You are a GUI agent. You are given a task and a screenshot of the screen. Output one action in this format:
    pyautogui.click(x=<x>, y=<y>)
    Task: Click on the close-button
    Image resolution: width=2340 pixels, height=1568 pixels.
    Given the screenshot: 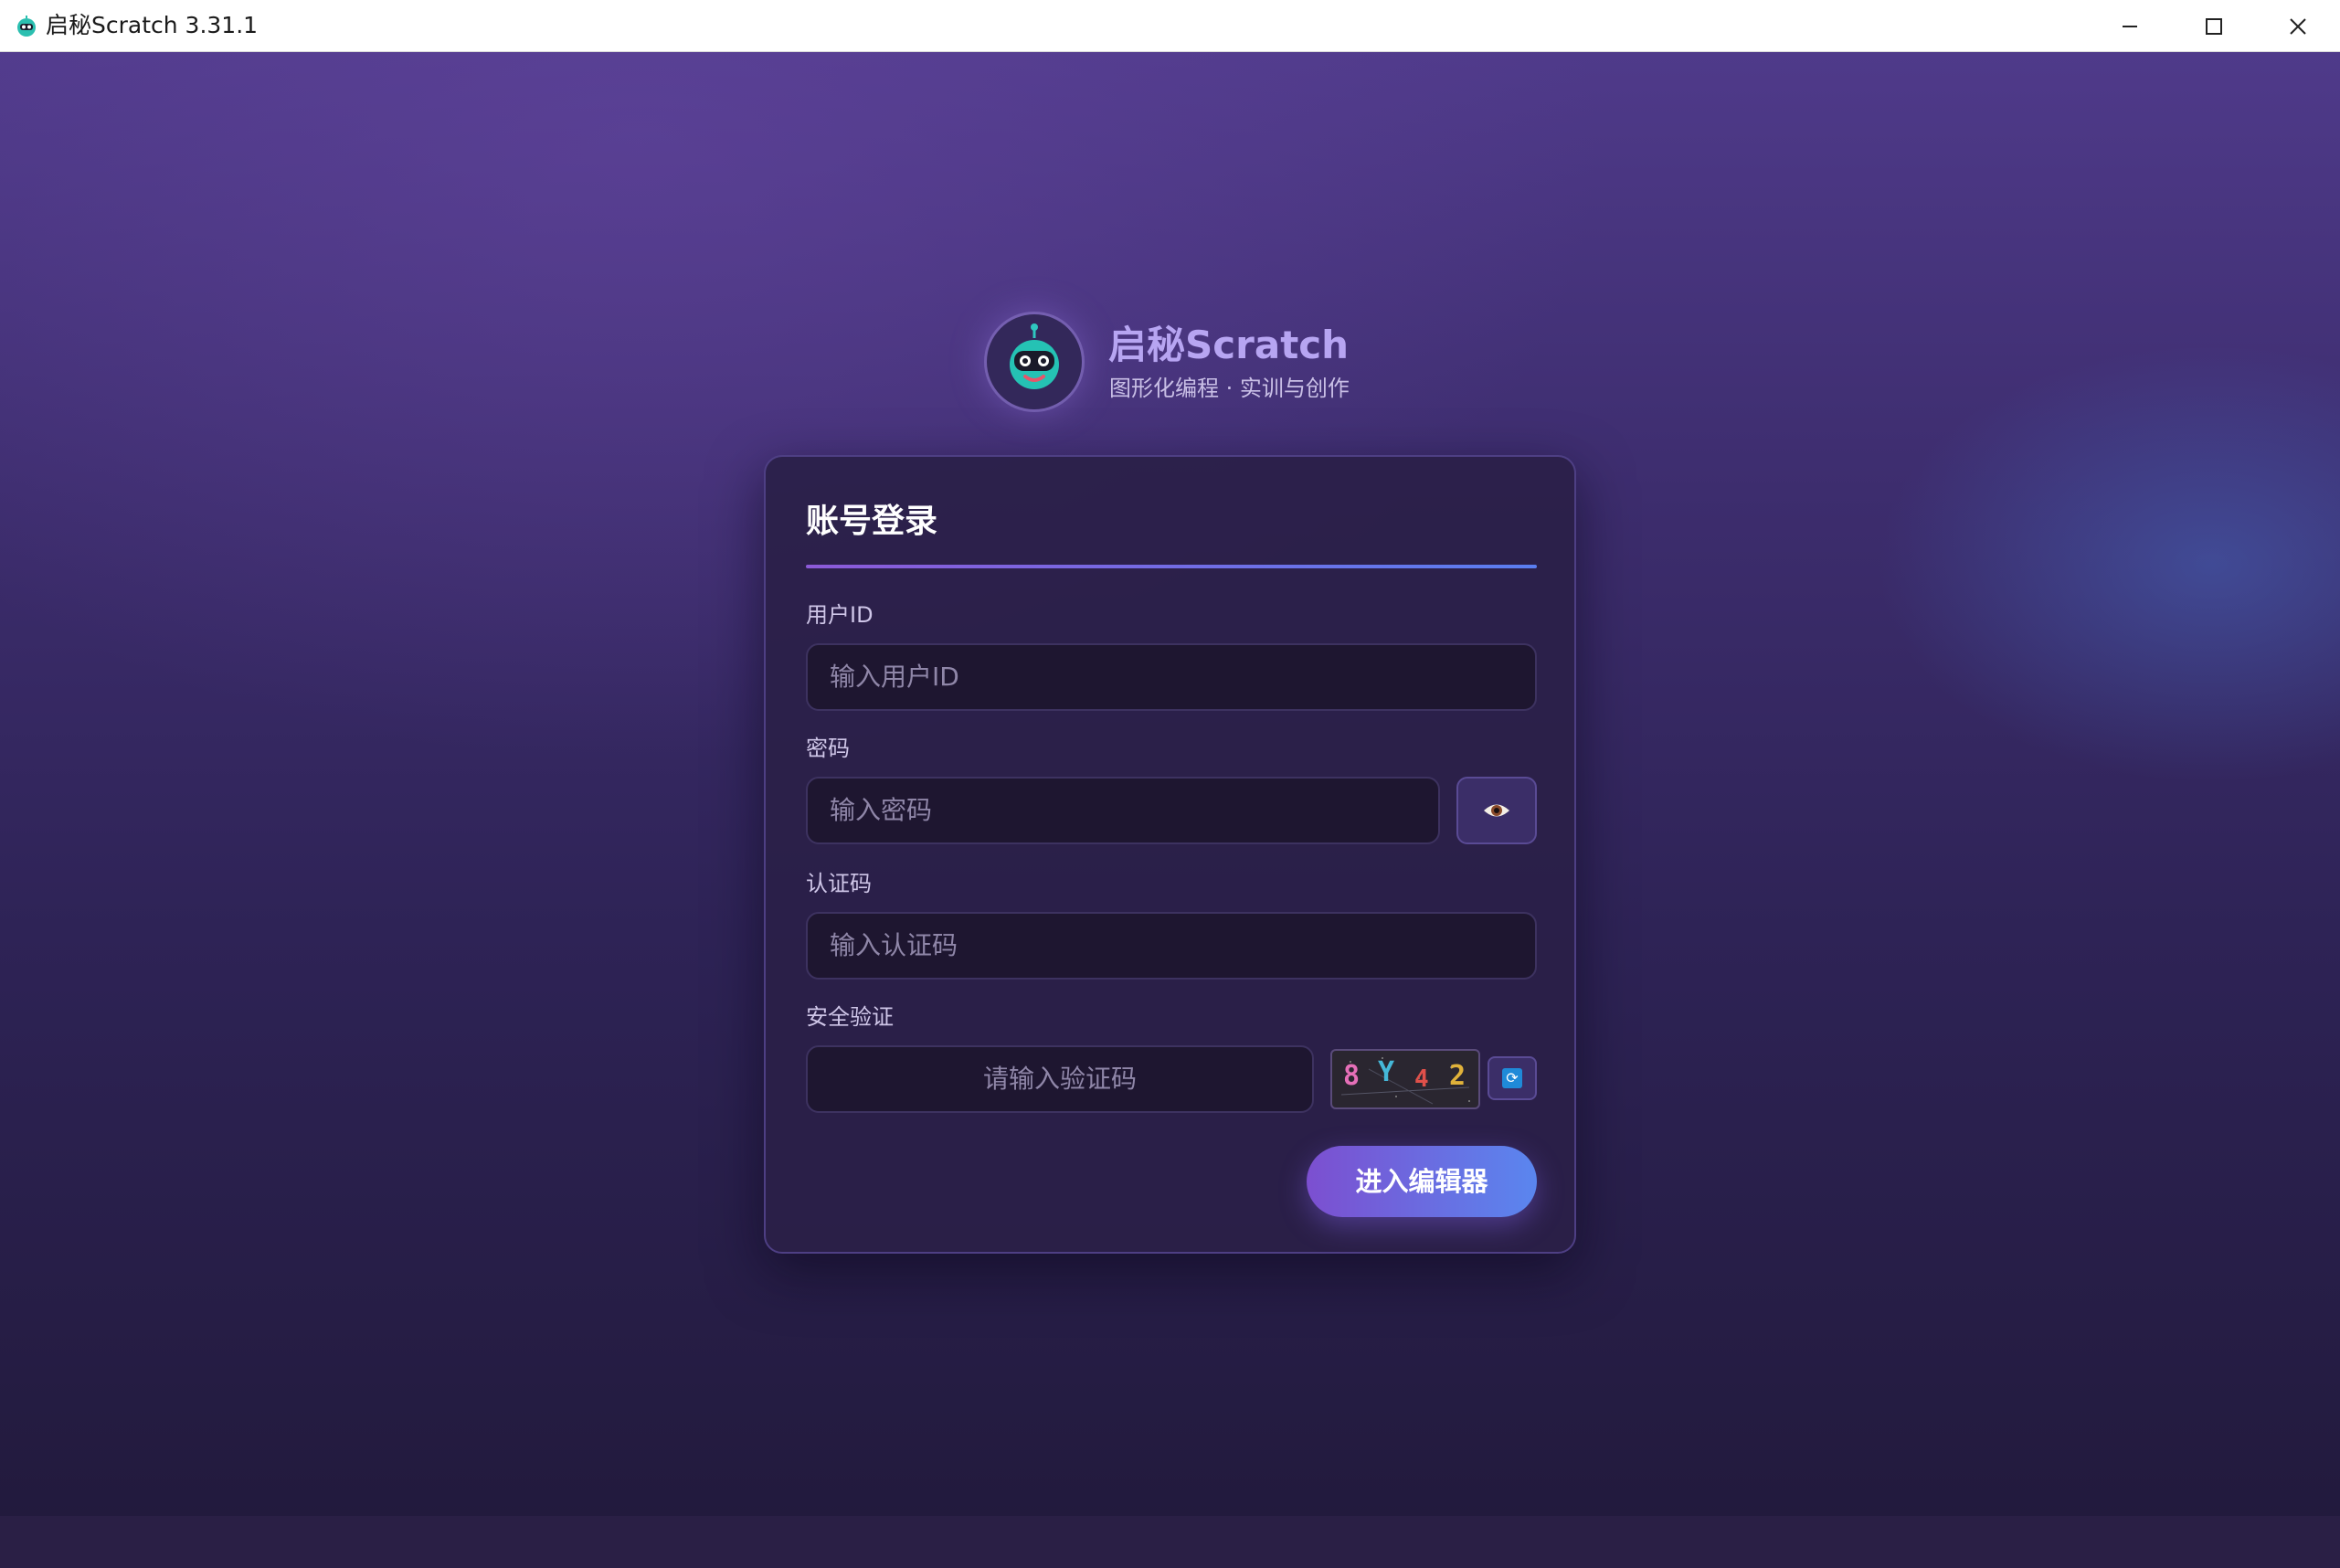 What is the action you would take?
    pyautogui.click(x=2298, y=26)
    